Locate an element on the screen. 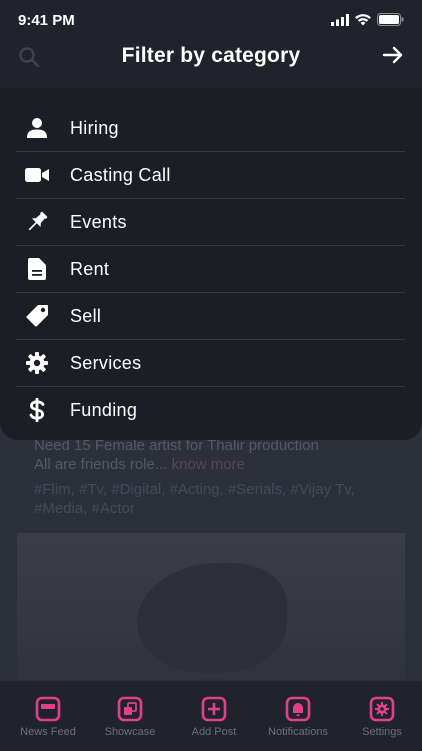  document-icon is located at coordinates (37, 269).